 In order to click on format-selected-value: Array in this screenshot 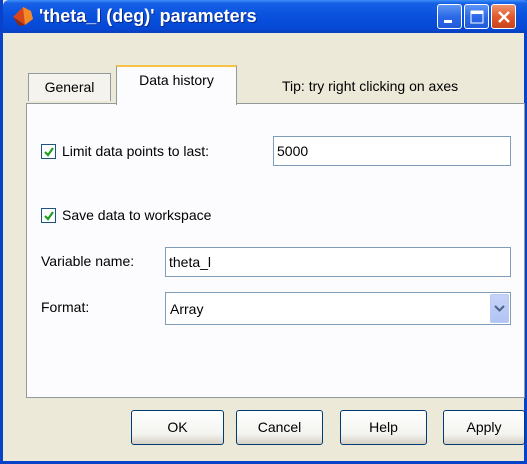, I will do `click(187, 309)`.